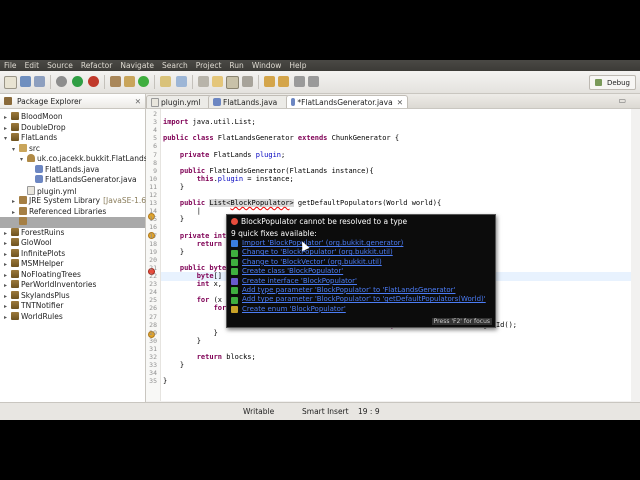 Image resolution: width=640 pixels, height=480 pixels. Describe the element at coordinates (39, 81) in the screenshot. I see `save-all-icon` at that location.